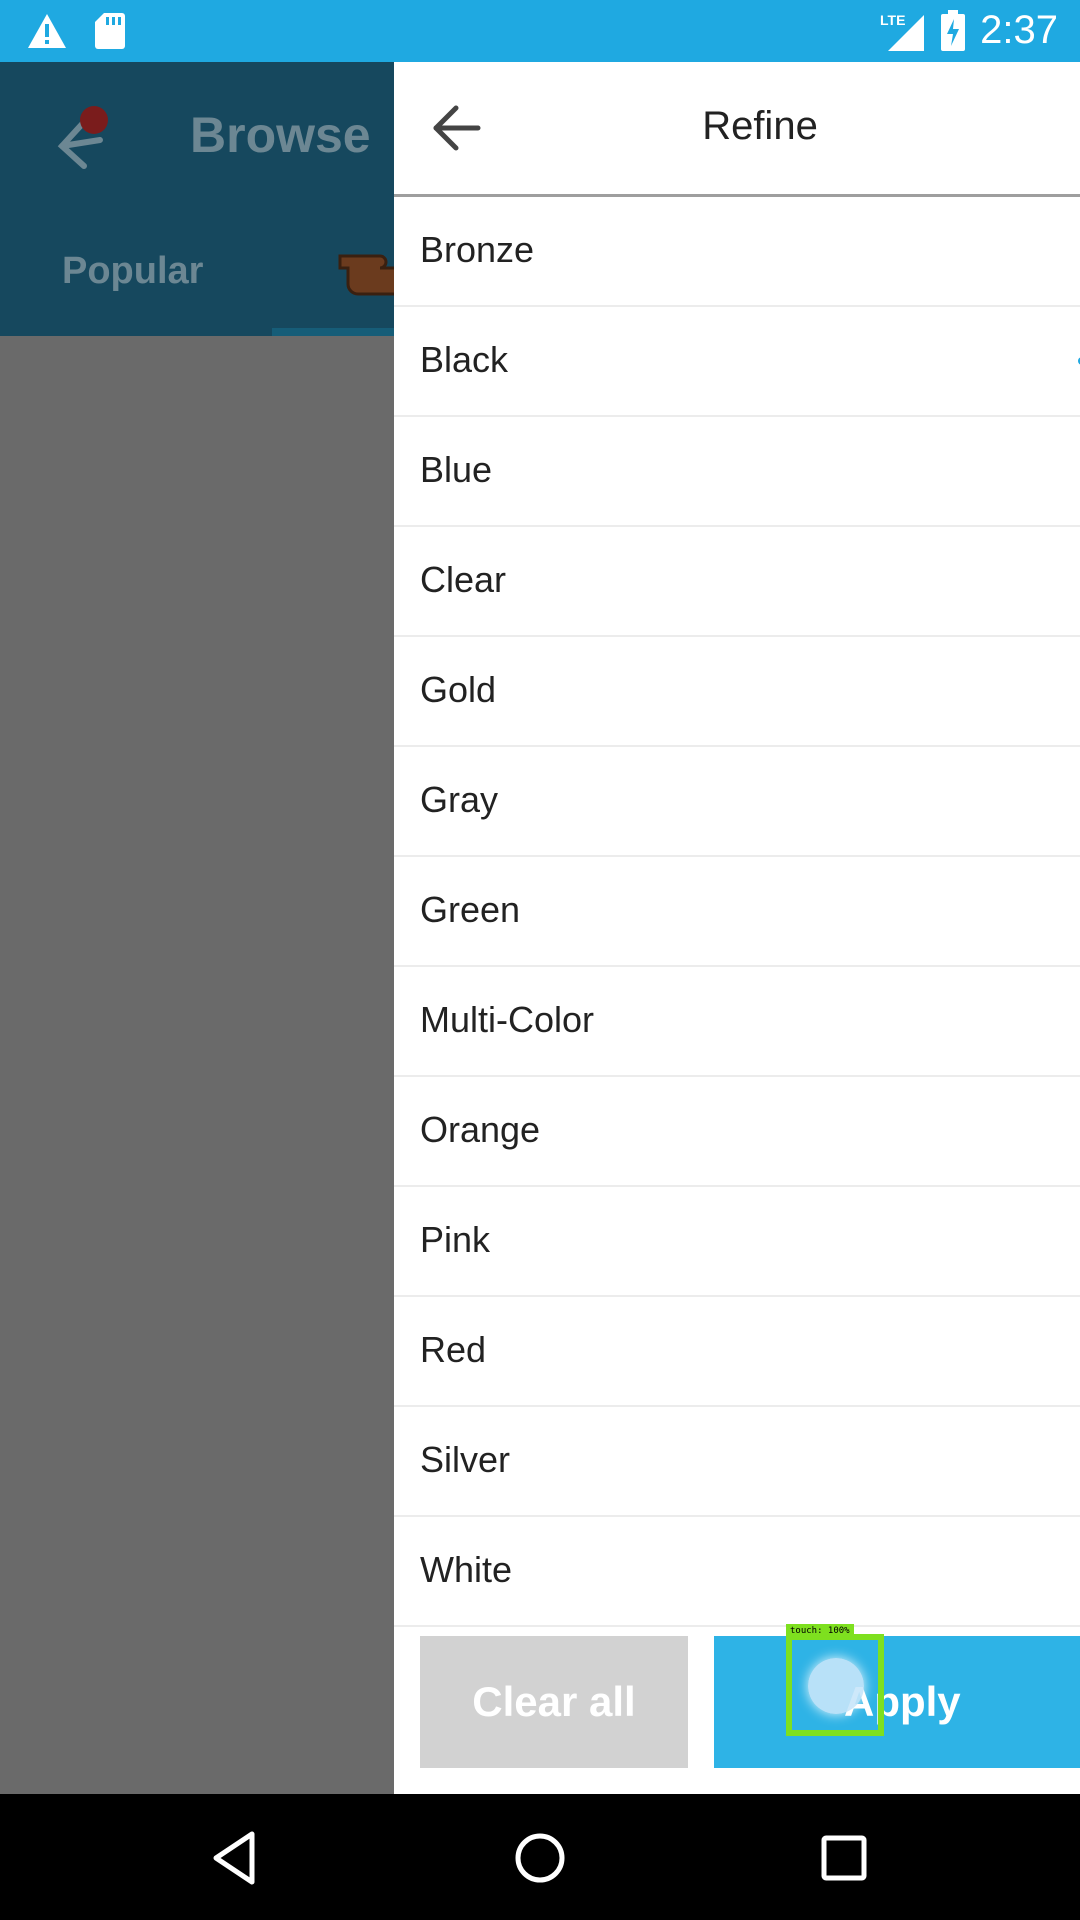  What do you see at coordinates (844, 1858) in the screenshot?
I see `nav-recents-icon` at bounding box center [844, 1858].